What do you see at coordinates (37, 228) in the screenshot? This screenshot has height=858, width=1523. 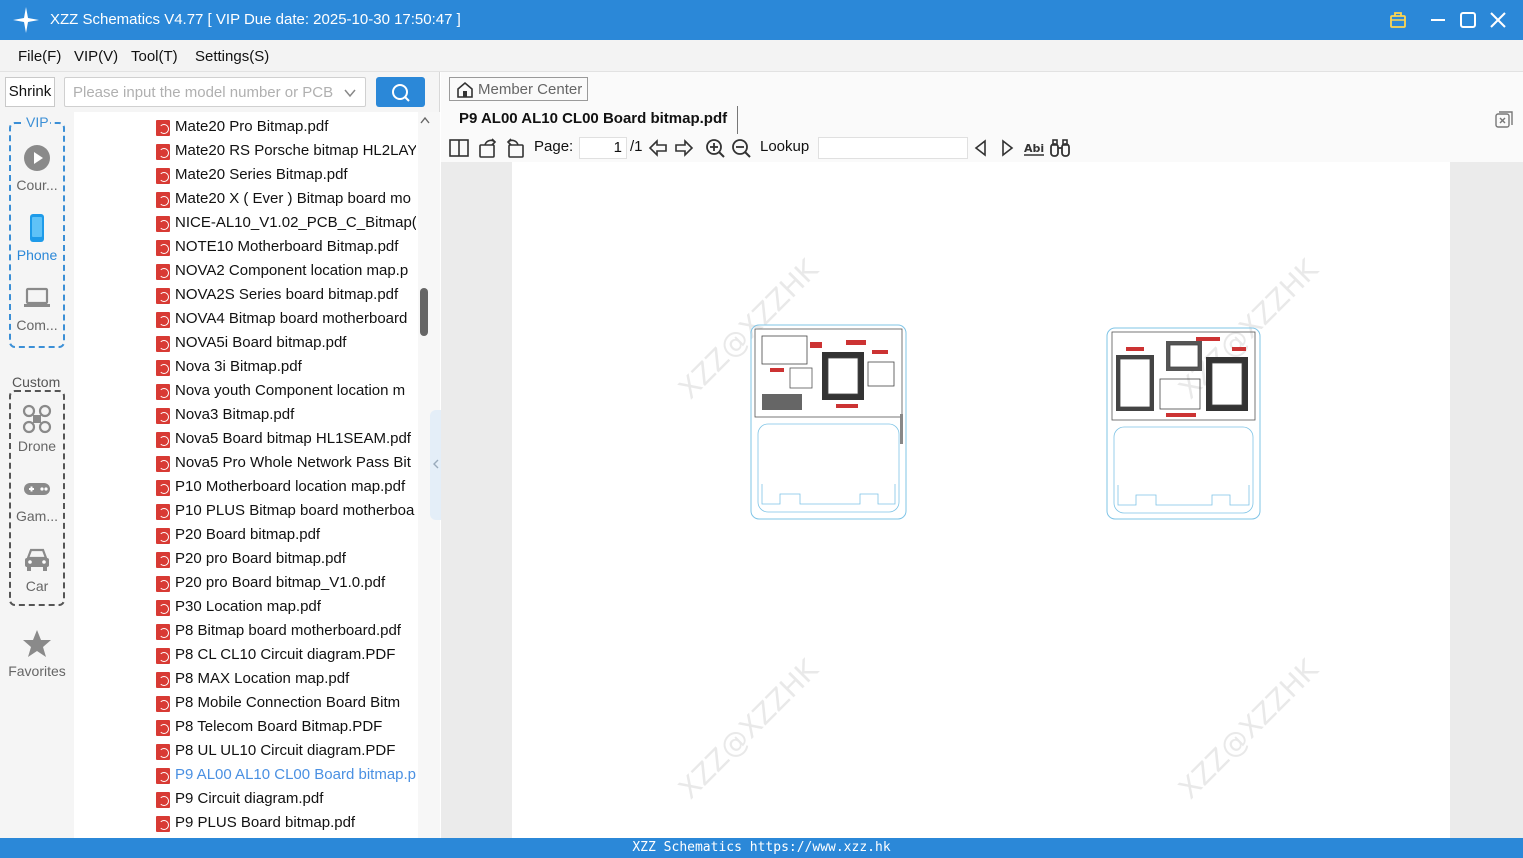 I see `phone-icon` at bounding box center [37, 228].